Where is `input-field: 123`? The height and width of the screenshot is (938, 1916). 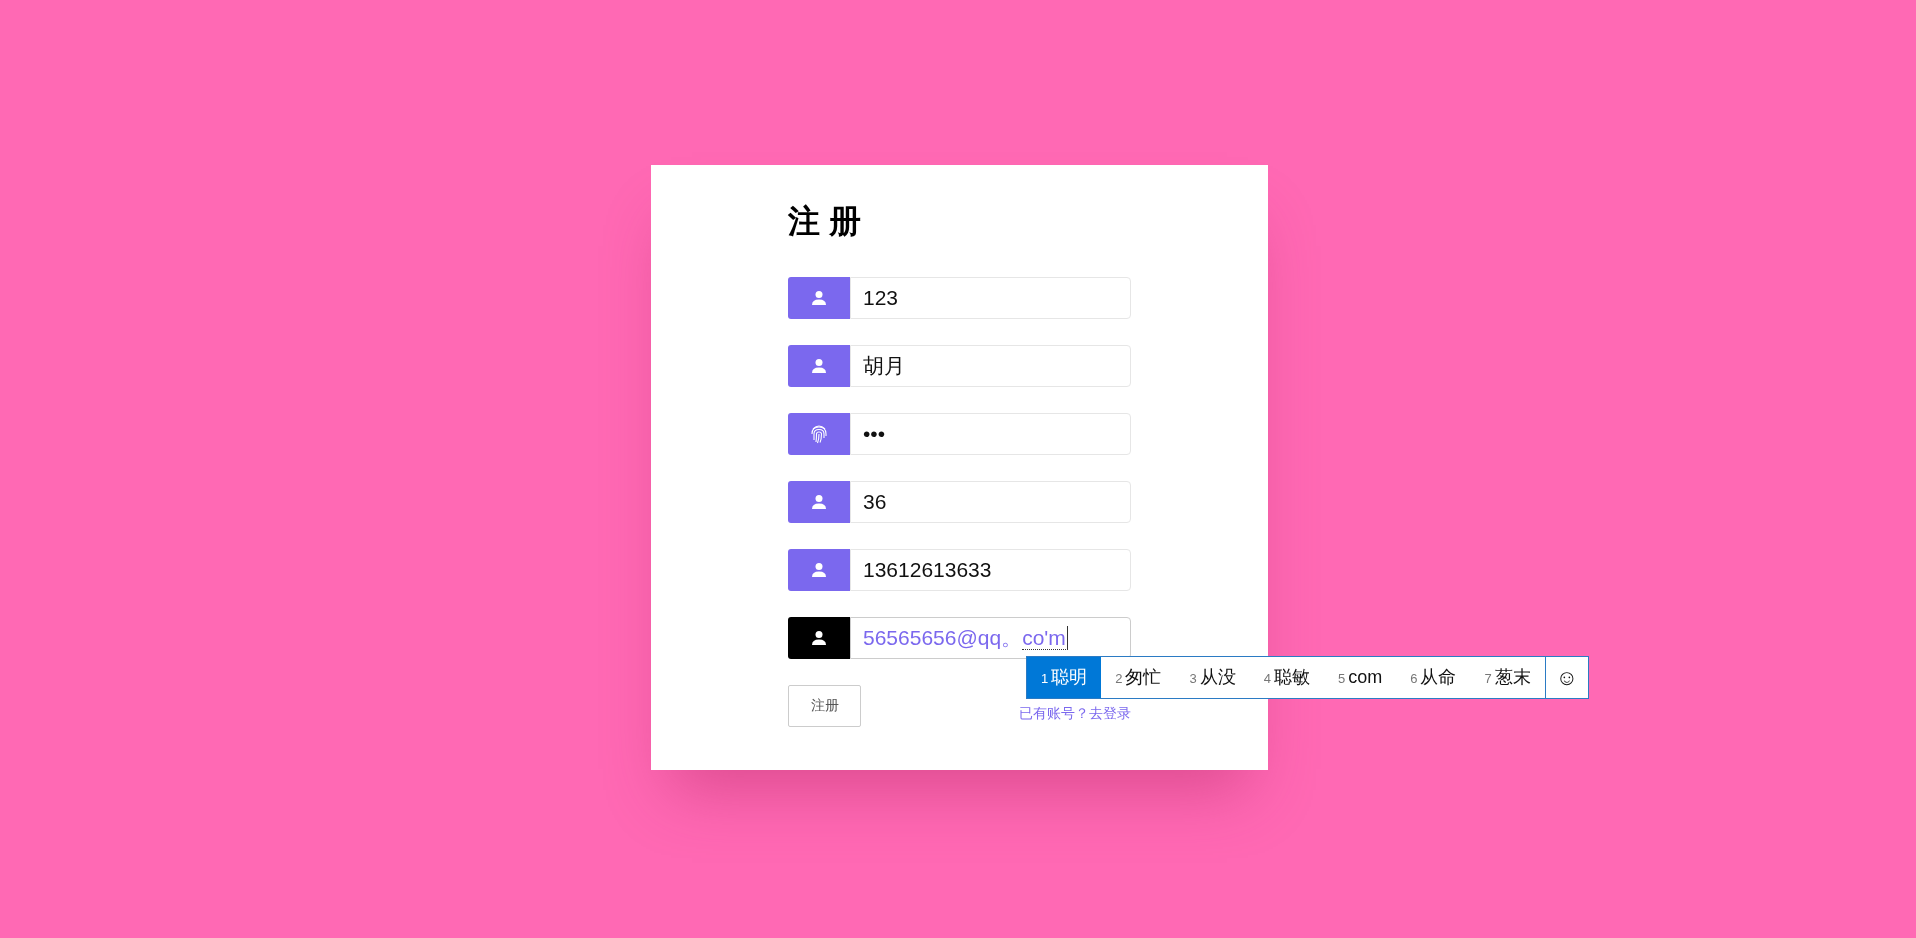
input-field: 123 is located at coordinates (990, 297).